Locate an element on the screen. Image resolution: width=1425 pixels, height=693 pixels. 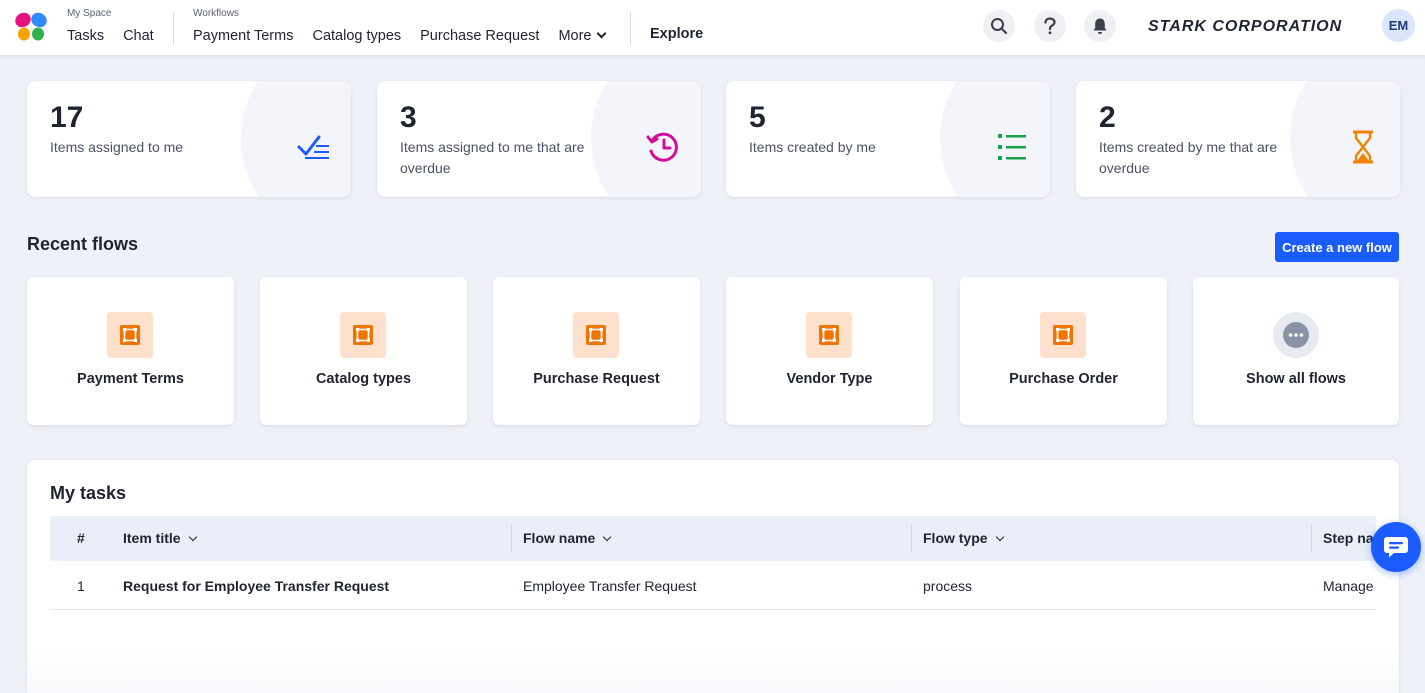
column-header-flow-name: Flow name is located at coordinates (567, 538).